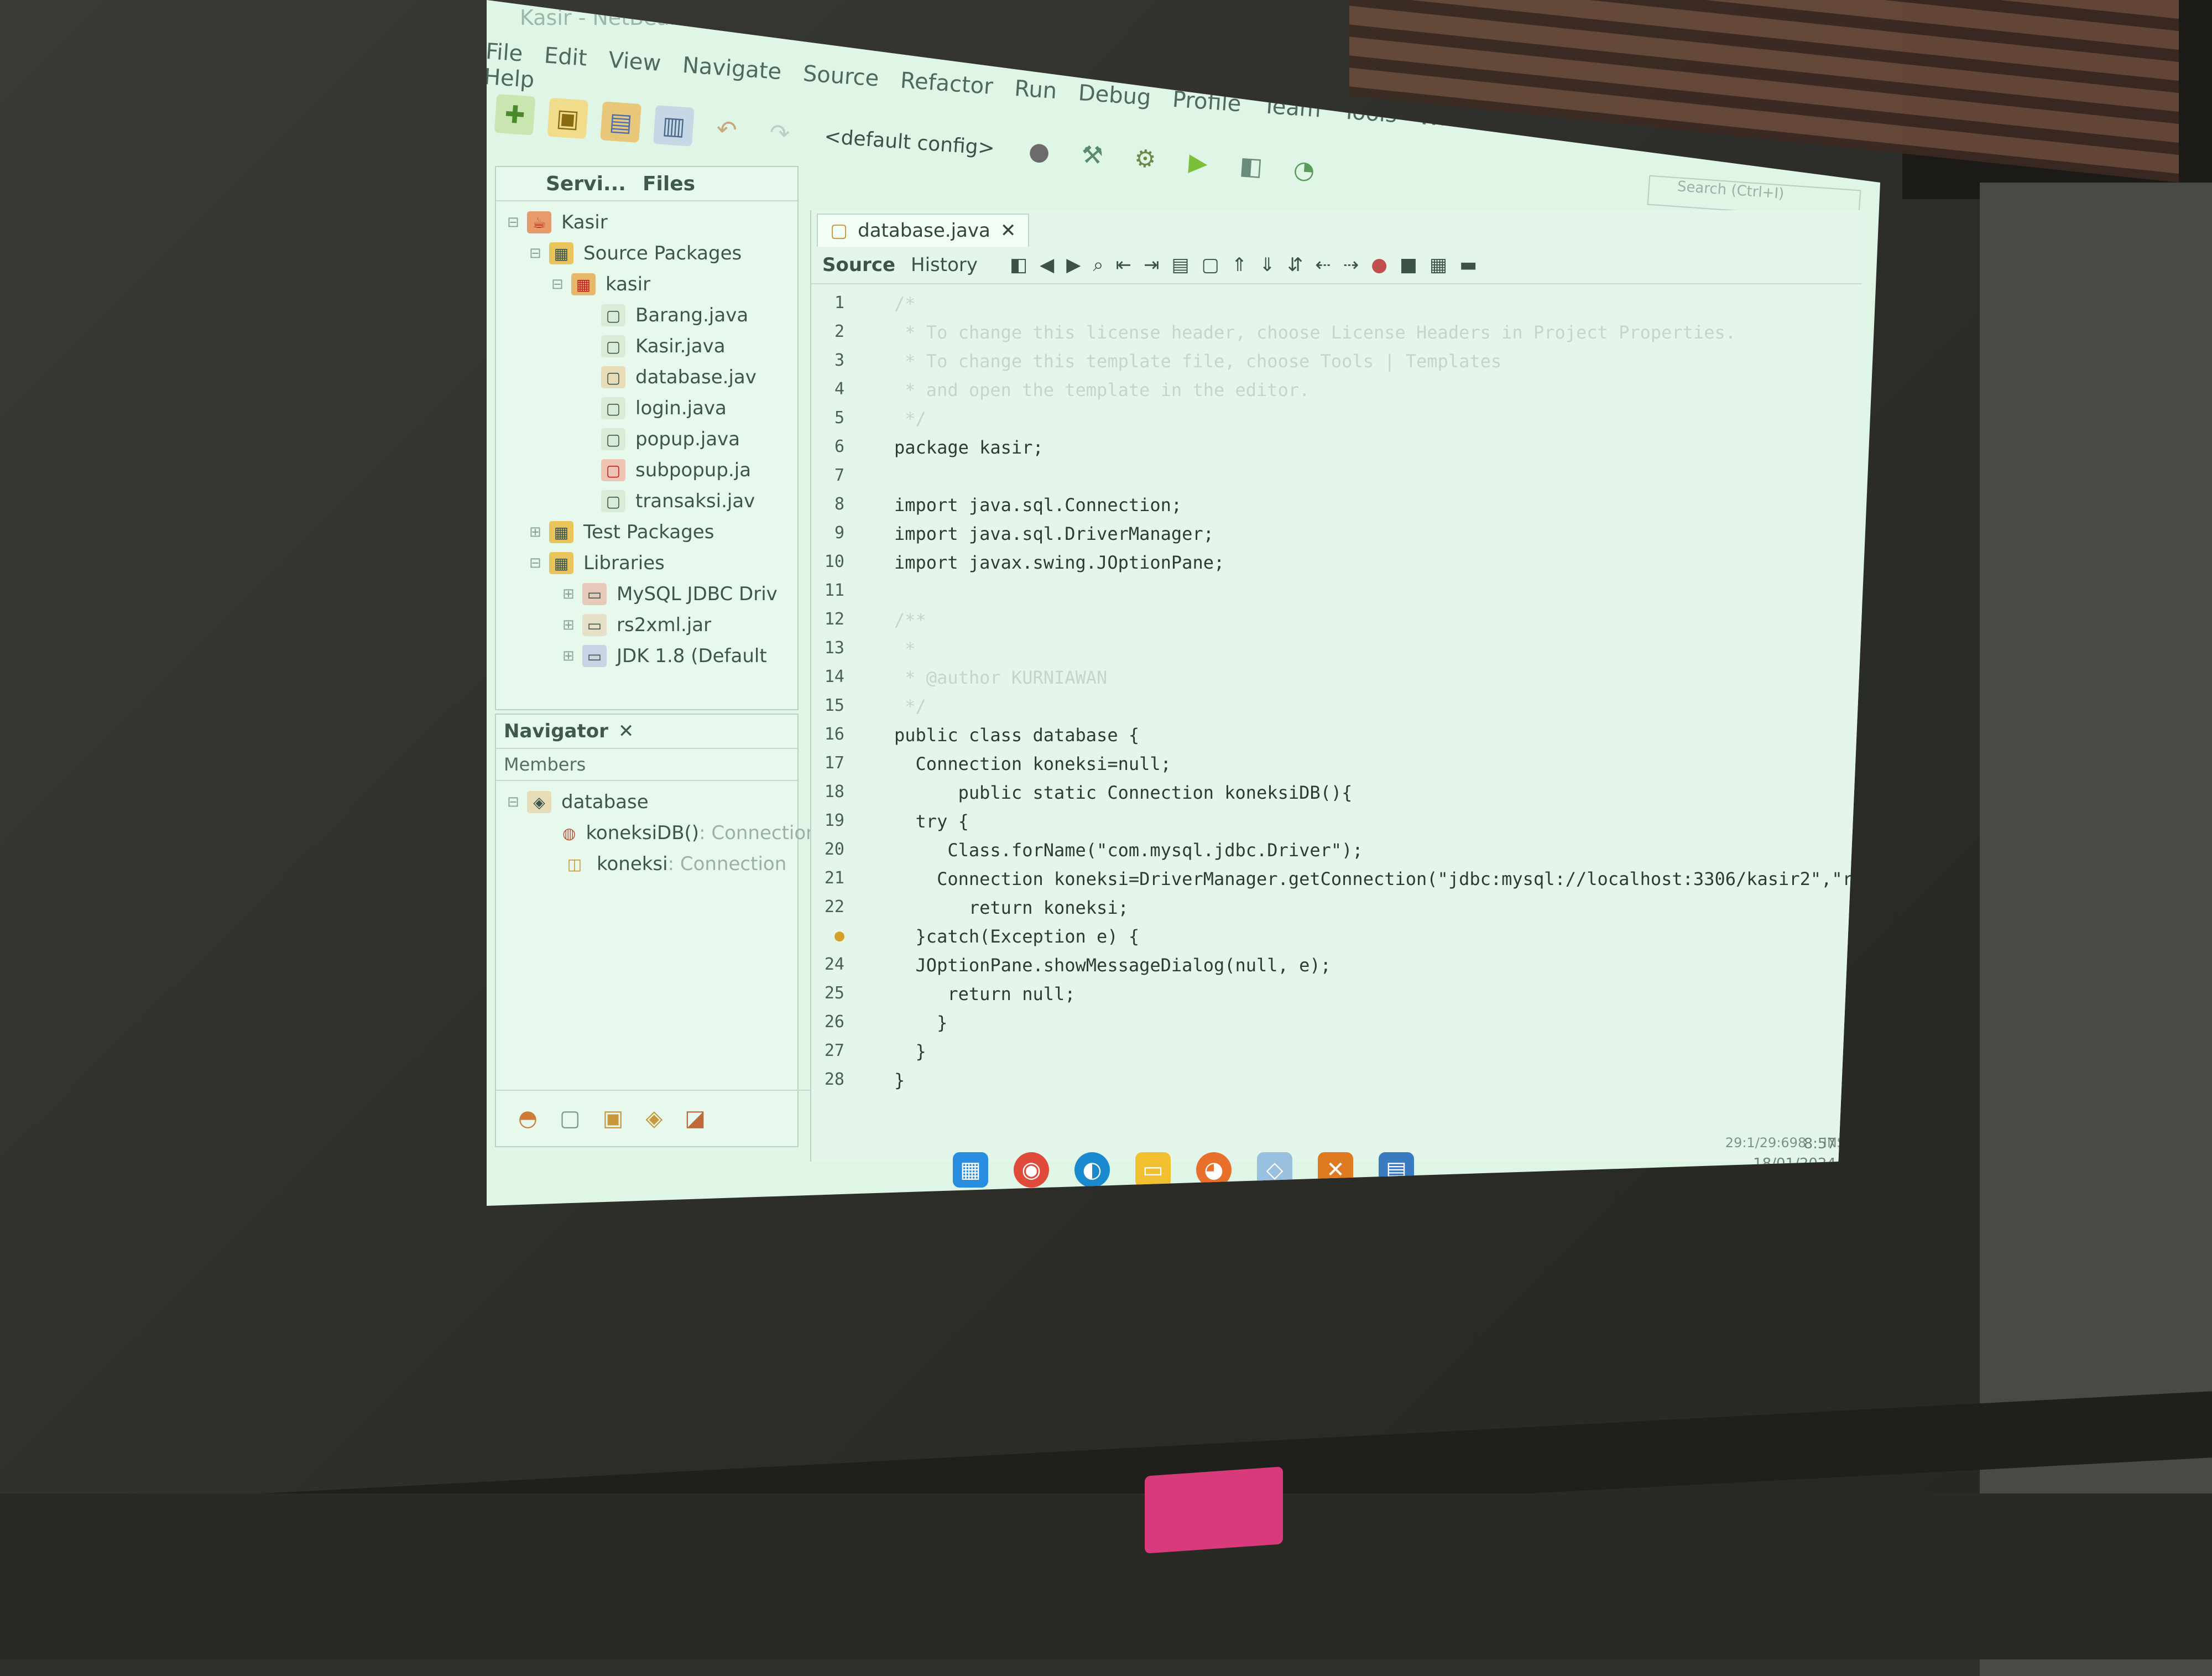 This screenshot has height=1676, width=2212. Describe the element at coordinates (1295, 265) in the screenshot. I see `toggle-bookmark-icon: ⇵` at that location.